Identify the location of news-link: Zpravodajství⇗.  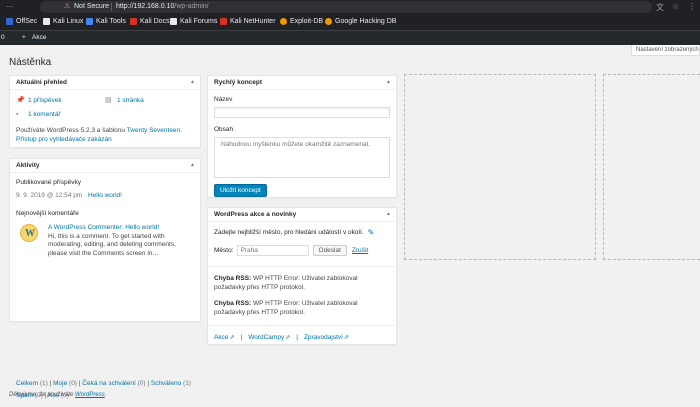
(326, 337).